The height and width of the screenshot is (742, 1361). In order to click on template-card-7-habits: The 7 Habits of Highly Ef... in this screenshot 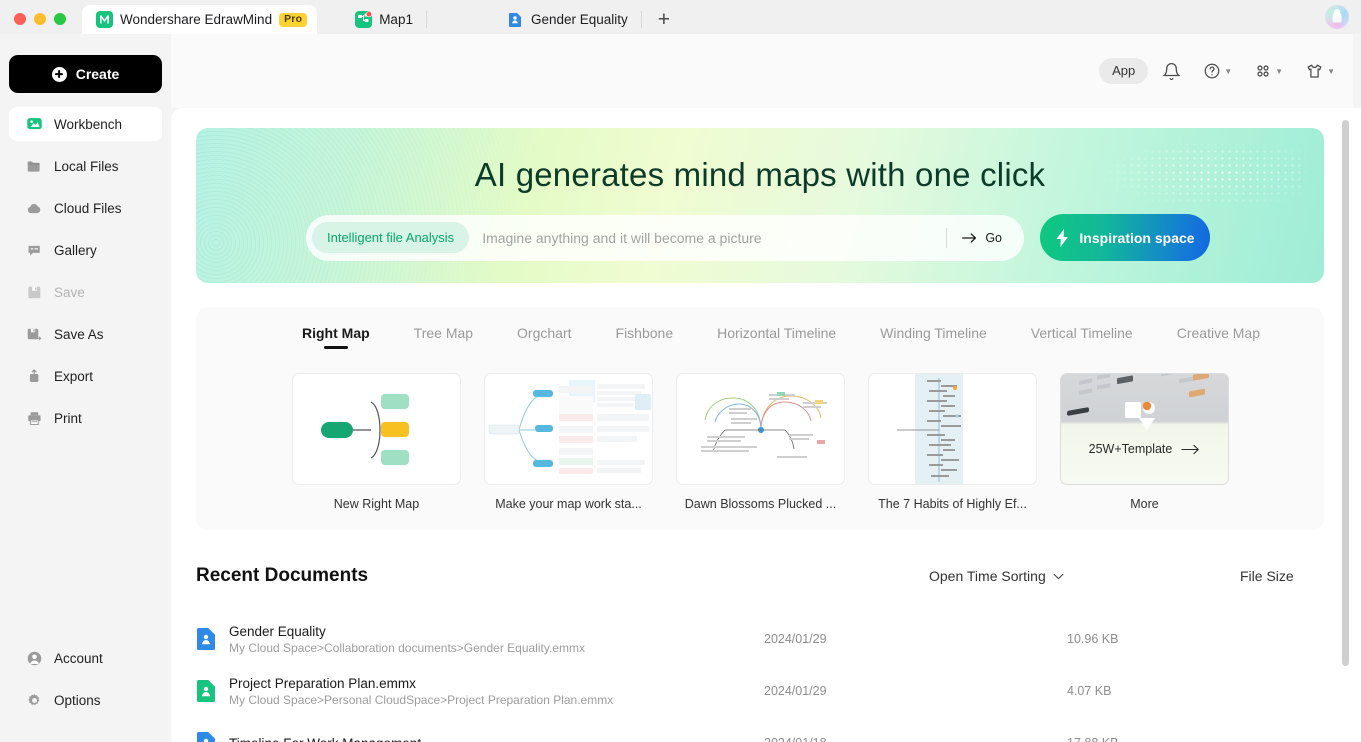, I will do `click(952, 442)`.